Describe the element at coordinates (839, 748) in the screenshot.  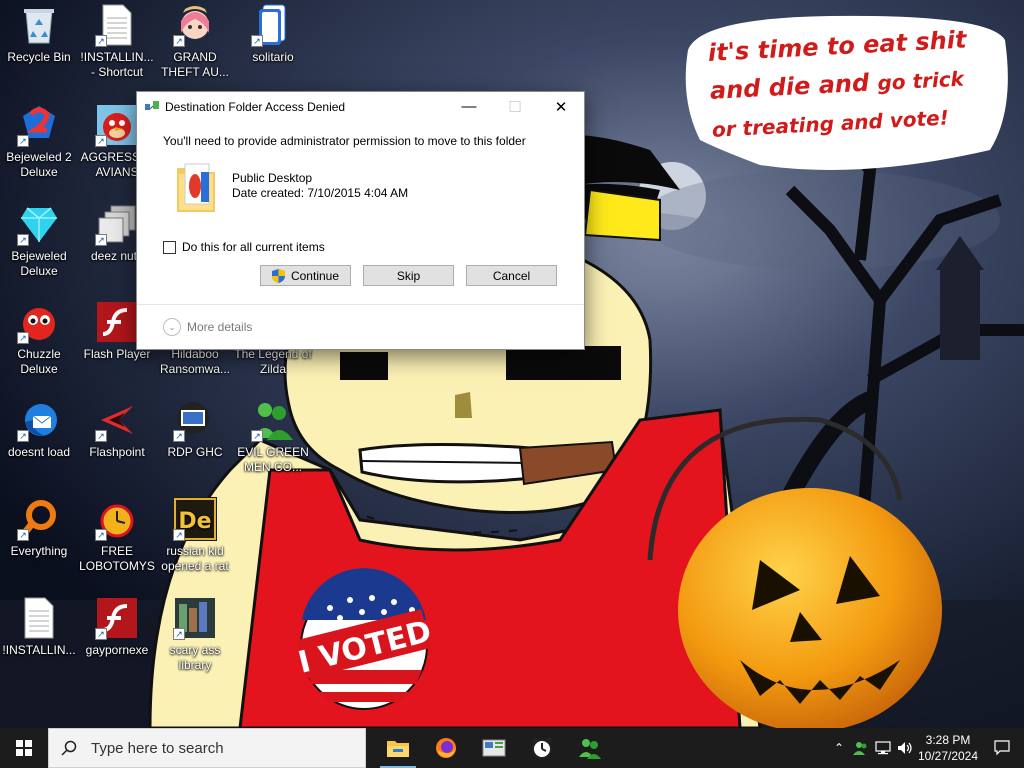
I see `show-hidden-icons-button: ⌃` at that location.